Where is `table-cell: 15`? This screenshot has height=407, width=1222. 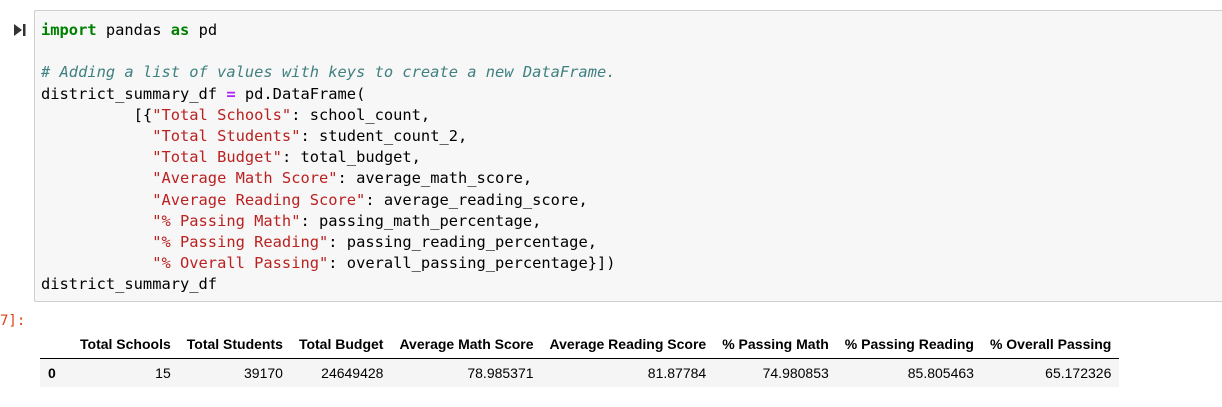
table-cell: 15 is located at coordinates (163, 373).